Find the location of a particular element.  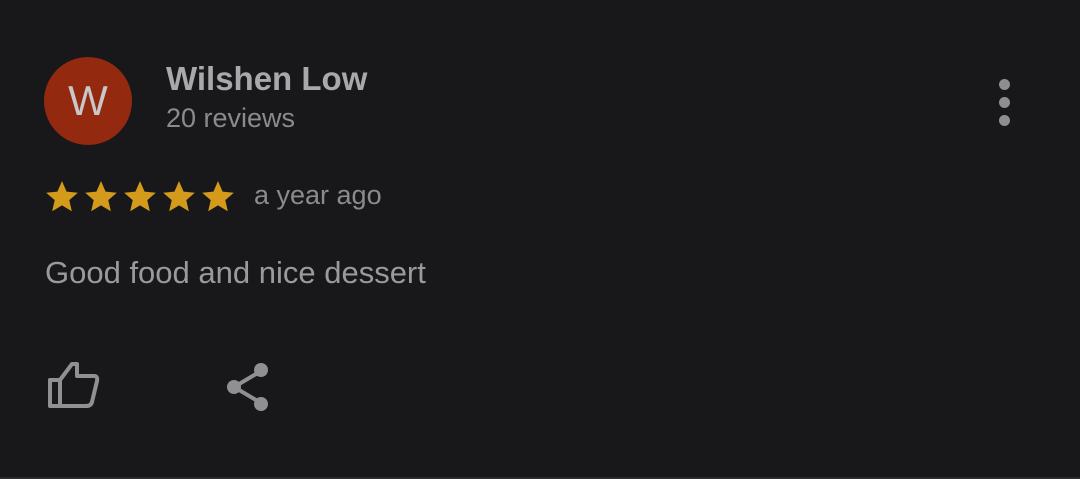

avatar-initial: W is located at coordinates (88, 100).